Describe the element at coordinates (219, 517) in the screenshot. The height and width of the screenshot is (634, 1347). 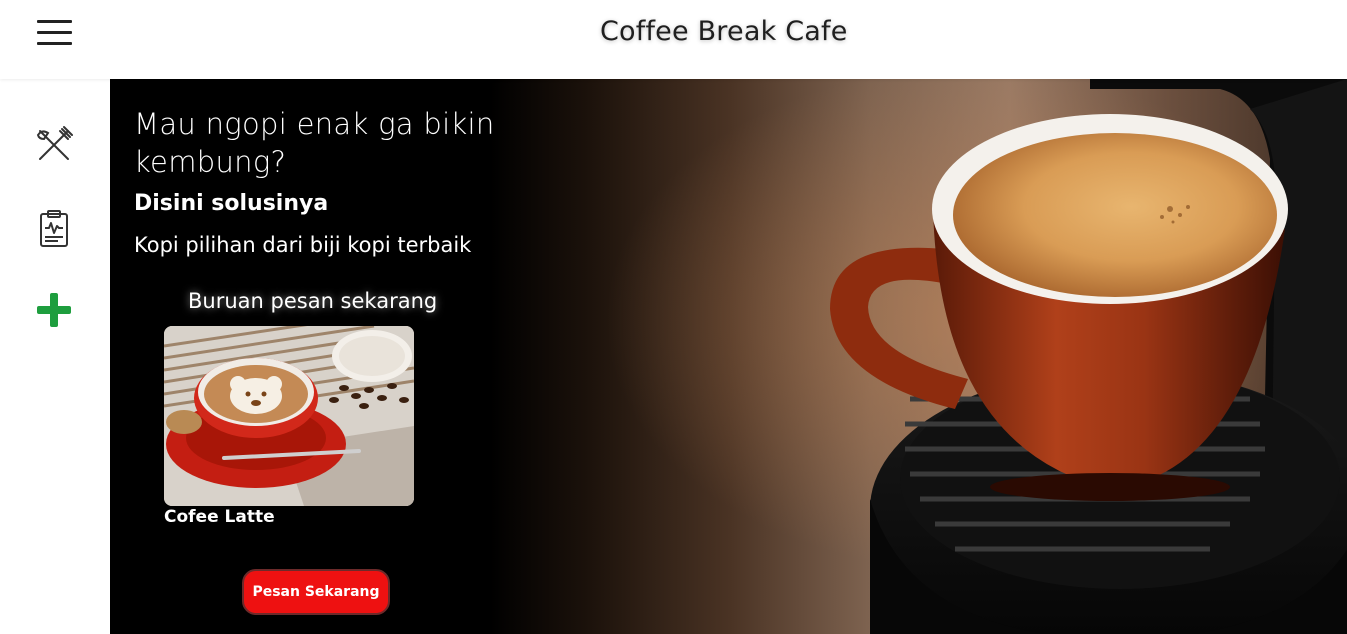
I see `product-name: Cofee Latte` at that location.